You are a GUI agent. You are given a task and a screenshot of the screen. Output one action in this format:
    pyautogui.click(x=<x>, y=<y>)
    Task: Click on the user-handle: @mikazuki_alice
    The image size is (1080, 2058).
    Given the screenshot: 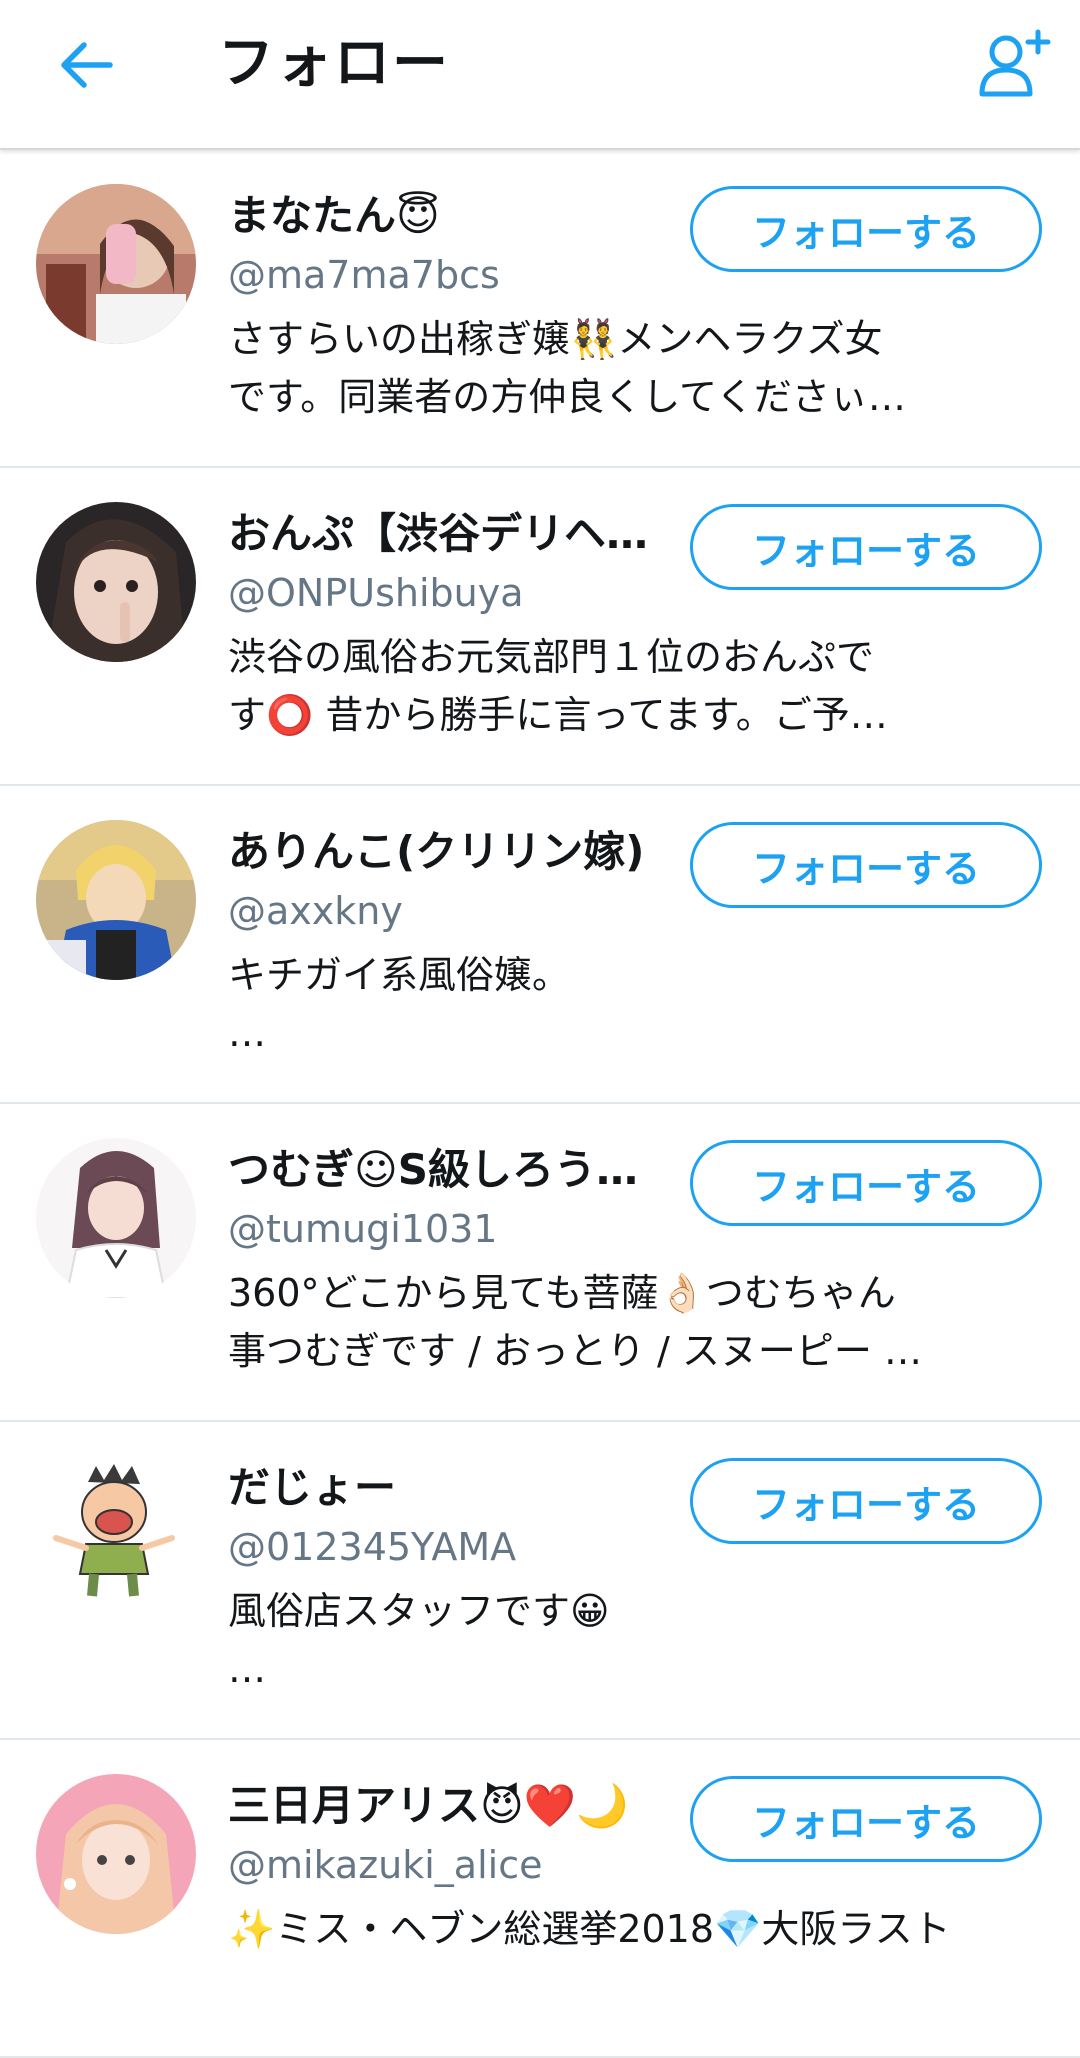 What is the action you would take?
    pyautogui.click(x=385, y=1865)
    